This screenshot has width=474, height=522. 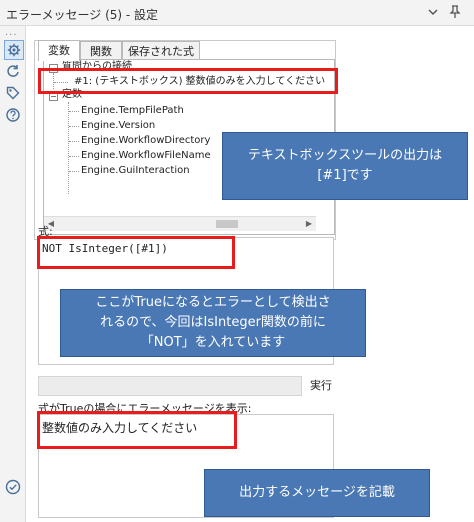 I want to click on tree-constant-item: Engine.Version, so click(x=118, y=126).